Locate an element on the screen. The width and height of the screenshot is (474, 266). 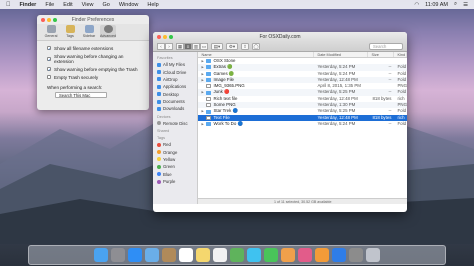
calendar-icon is located at coordinates (186, 255).